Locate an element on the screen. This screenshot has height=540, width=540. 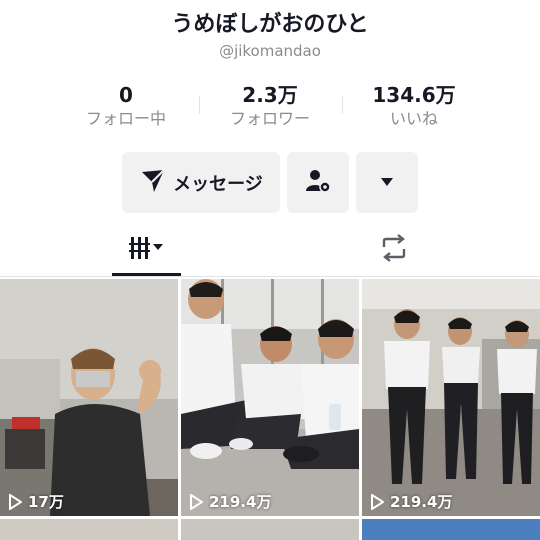
stat-likes-count: 134.6万 is located at coordinates (414, 95).